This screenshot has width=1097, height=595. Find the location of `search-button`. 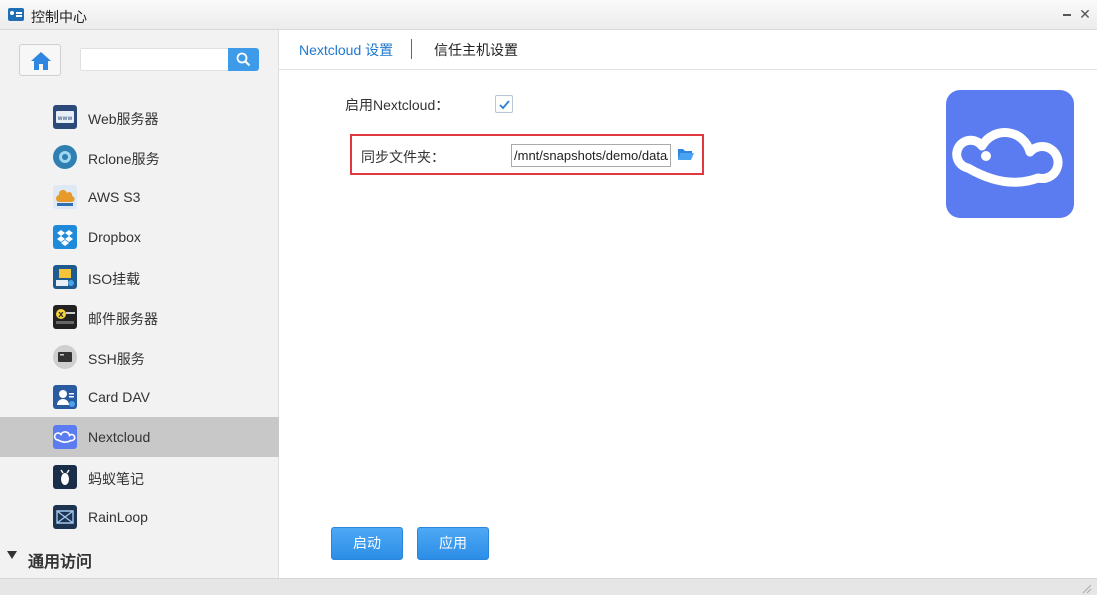

search-button is located at coordinates (243, 59).